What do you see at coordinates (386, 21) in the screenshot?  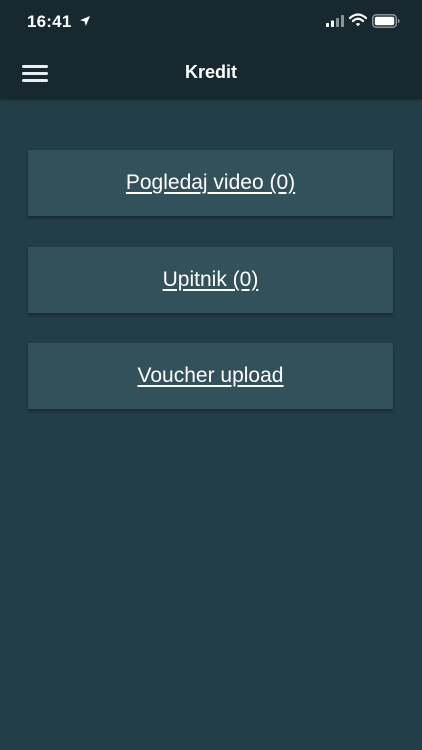 I see `battery-icon` at bounding box center [386, 21].